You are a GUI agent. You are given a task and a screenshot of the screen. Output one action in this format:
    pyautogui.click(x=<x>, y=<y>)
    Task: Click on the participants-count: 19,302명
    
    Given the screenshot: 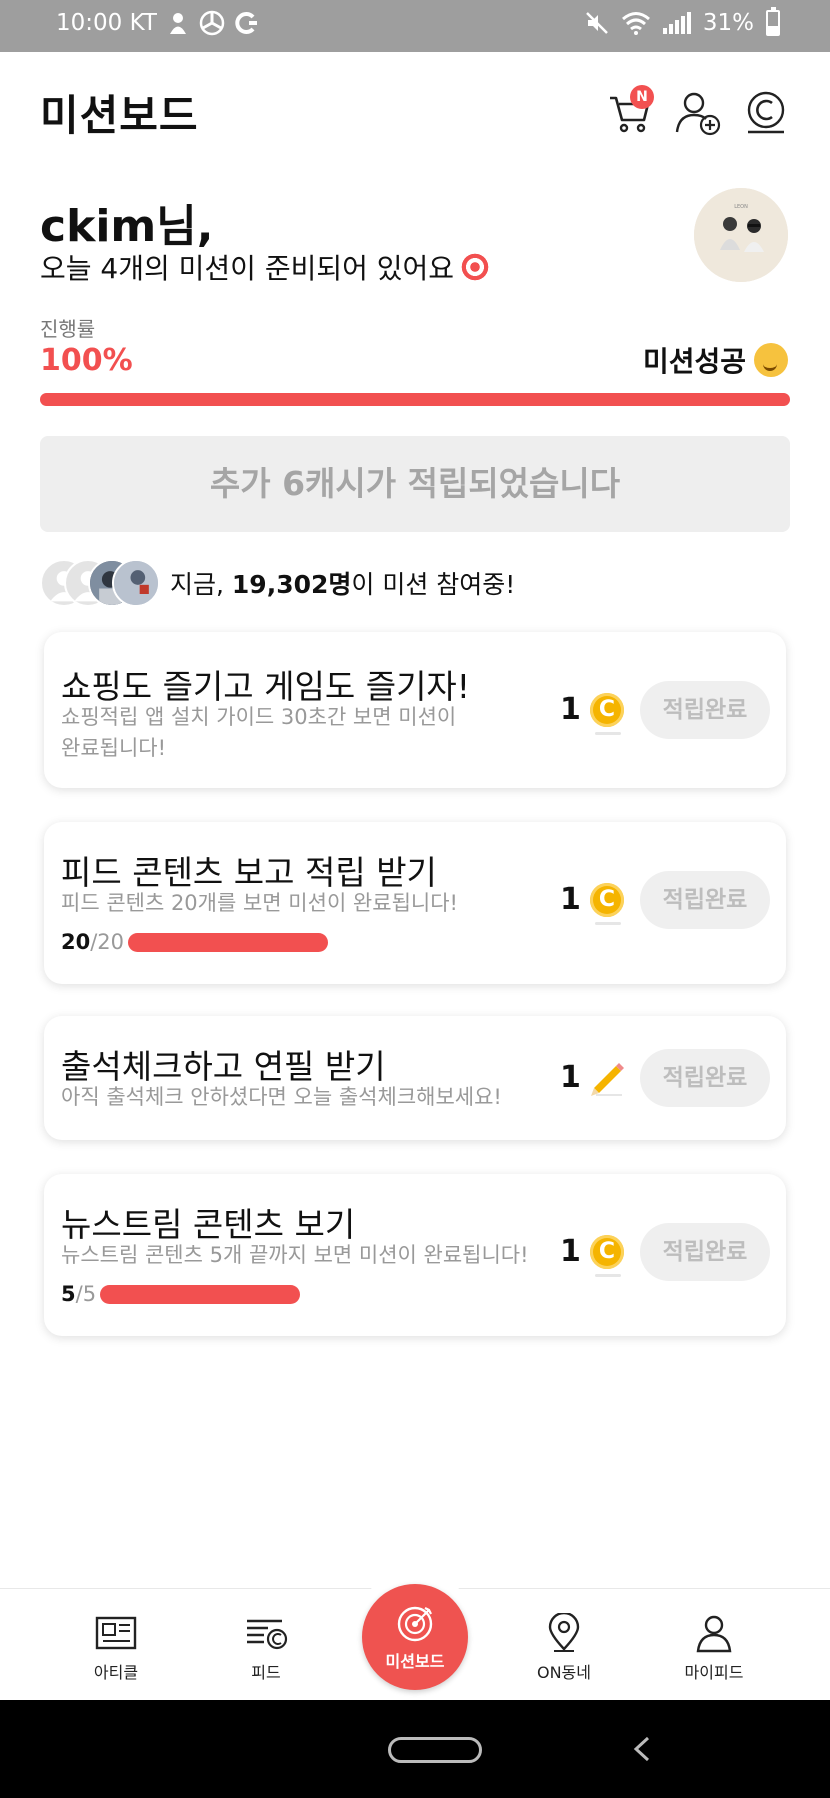 What is the action you would take?
    pyautogui.click(x=291, y=584)
    